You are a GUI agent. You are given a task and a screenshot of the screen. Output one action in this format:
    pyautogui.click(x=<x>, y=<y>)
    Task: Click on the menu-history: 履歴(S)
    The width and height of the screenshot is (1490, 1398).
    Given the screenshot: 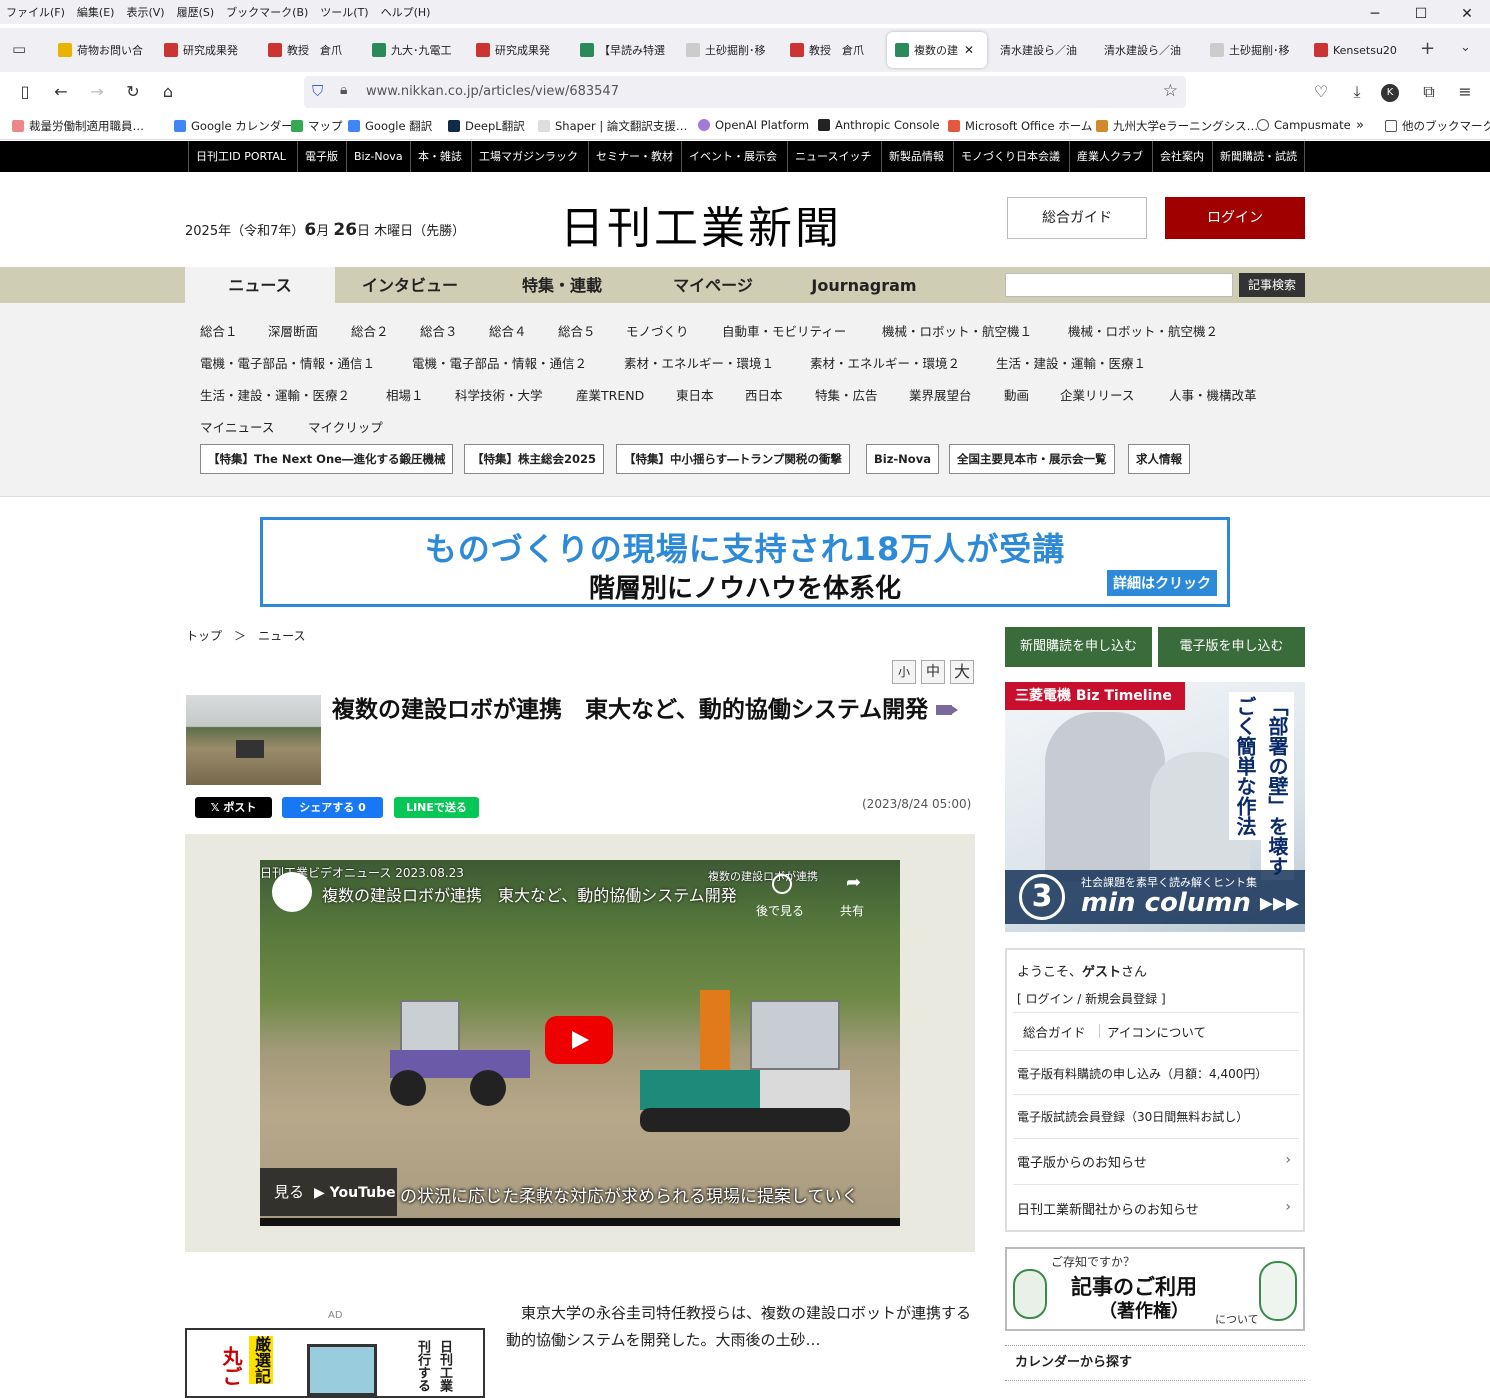 What is the action you would take?
    pyautogui.click(x=196, y=12)
    